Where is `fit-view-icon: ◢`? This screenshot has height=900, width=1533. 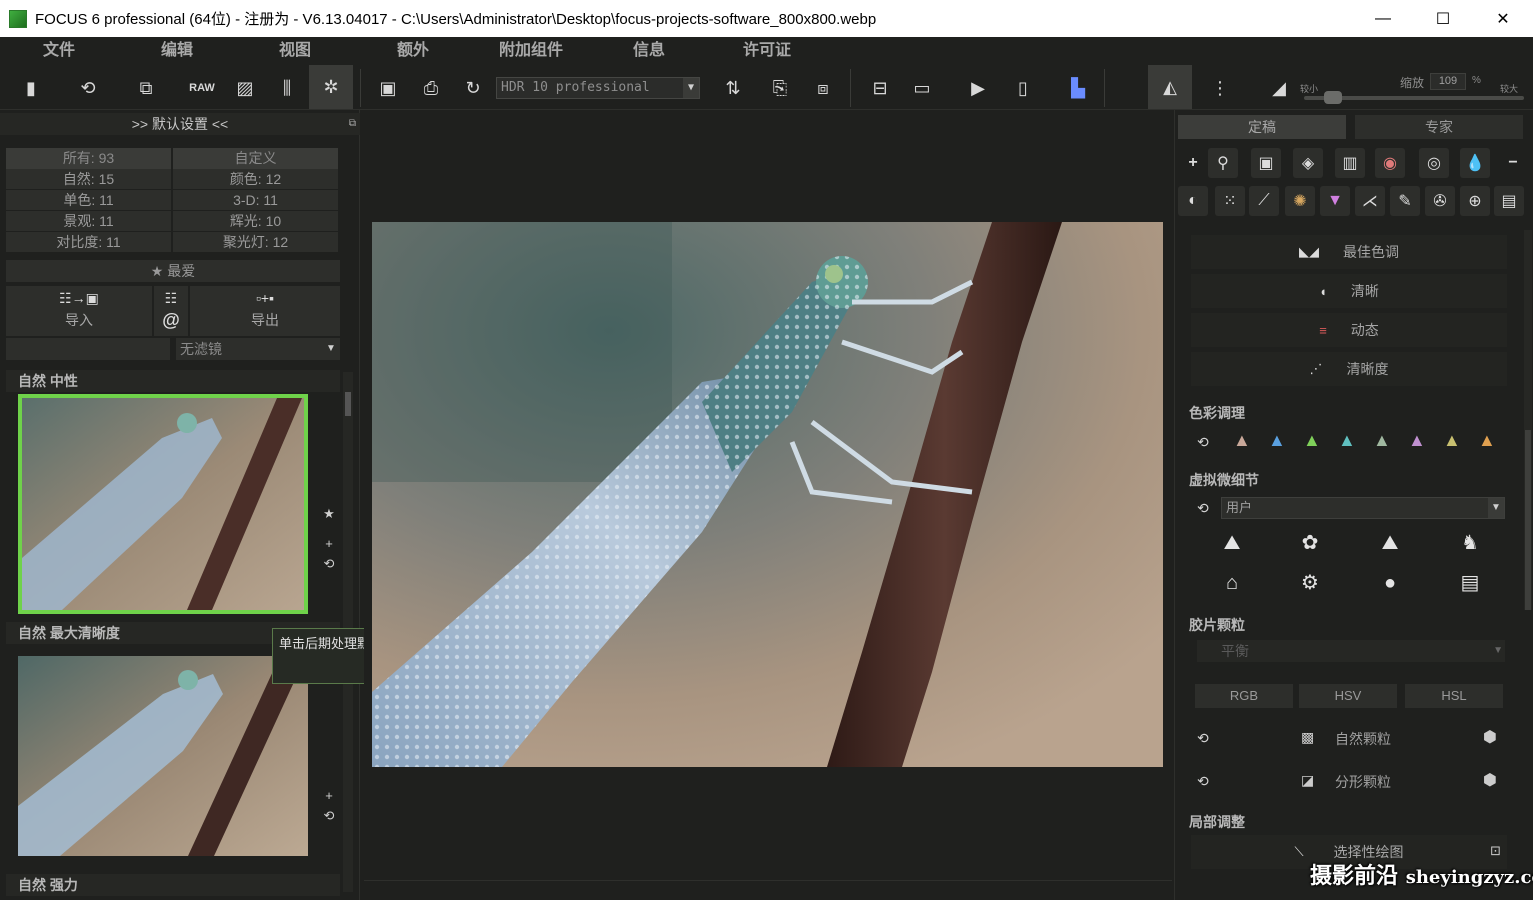
fit-view-icon: ◢ is located at coordinates (1279, 88).